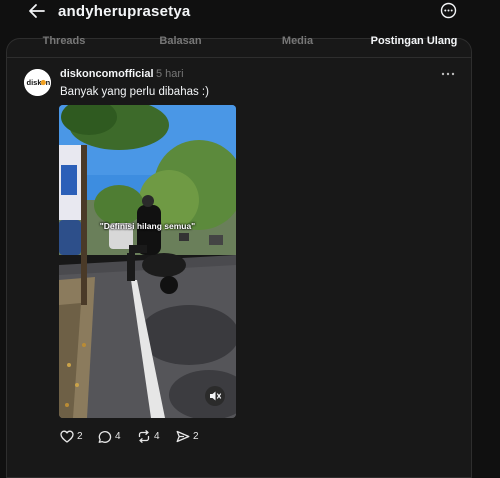  Describe the element at coordinates (196, 436) in the screenshot. I see `share-count: 2` at that location.